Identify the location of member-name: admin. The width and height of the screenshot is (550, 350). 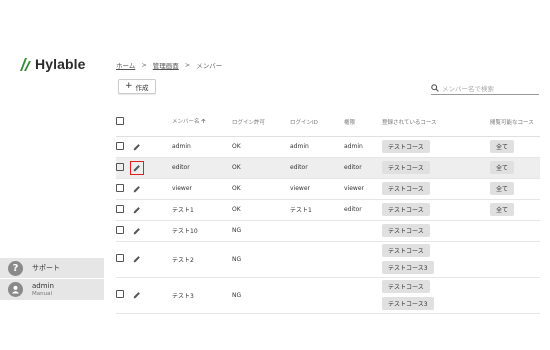
(202, 147).